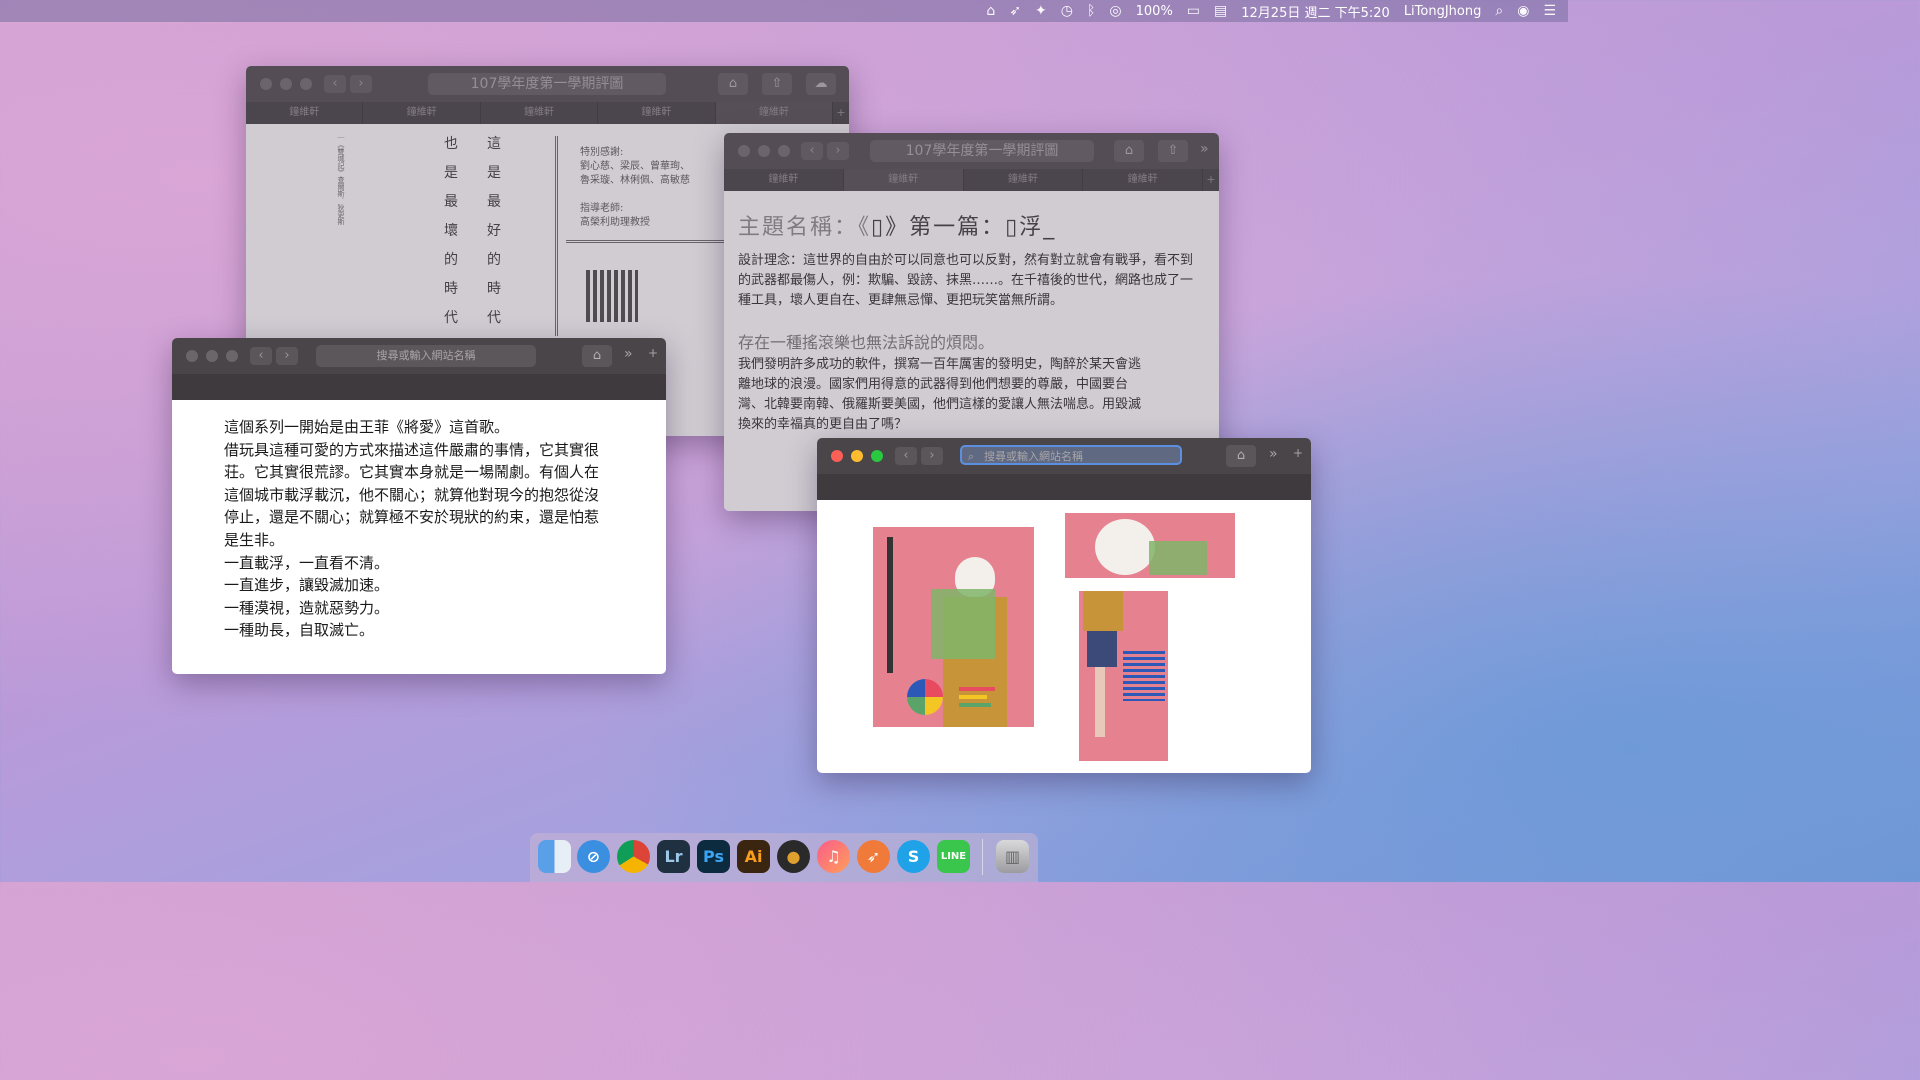 This screenshot has height=1080, width=1920. Describe the element at coordinates (274, 356) in the screenshot. I see `window-3-nav: ‹ ›` at that location.